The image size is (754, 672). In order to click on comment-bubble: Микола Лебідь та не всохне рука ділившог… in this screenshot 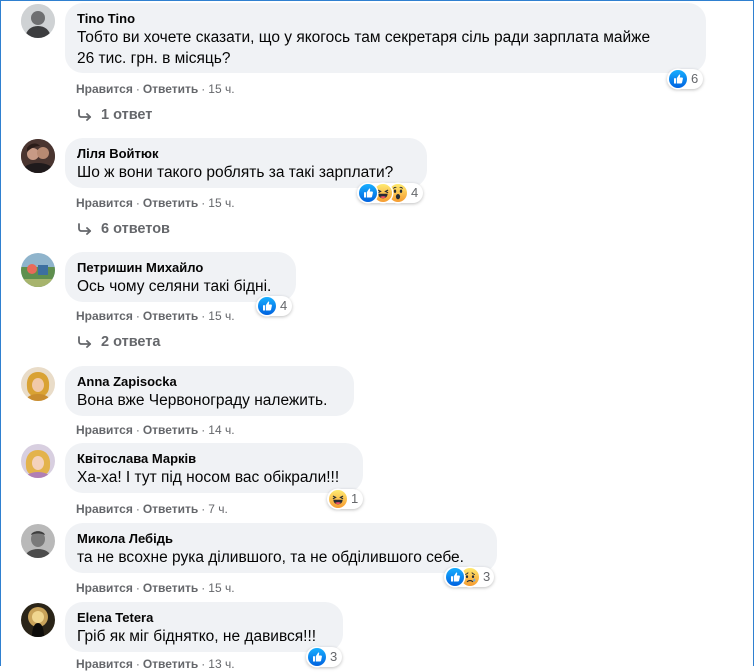, I will do `click(281, 548)`.